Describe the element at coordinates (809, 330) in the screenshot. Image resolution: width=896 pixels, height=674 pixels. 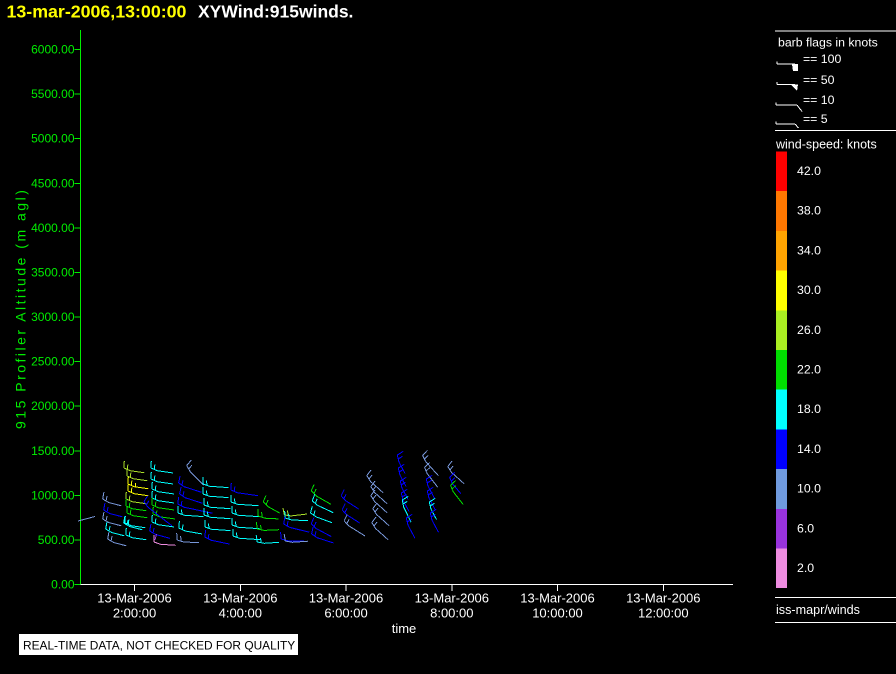
I see `svg-text: 26.0` at that location.